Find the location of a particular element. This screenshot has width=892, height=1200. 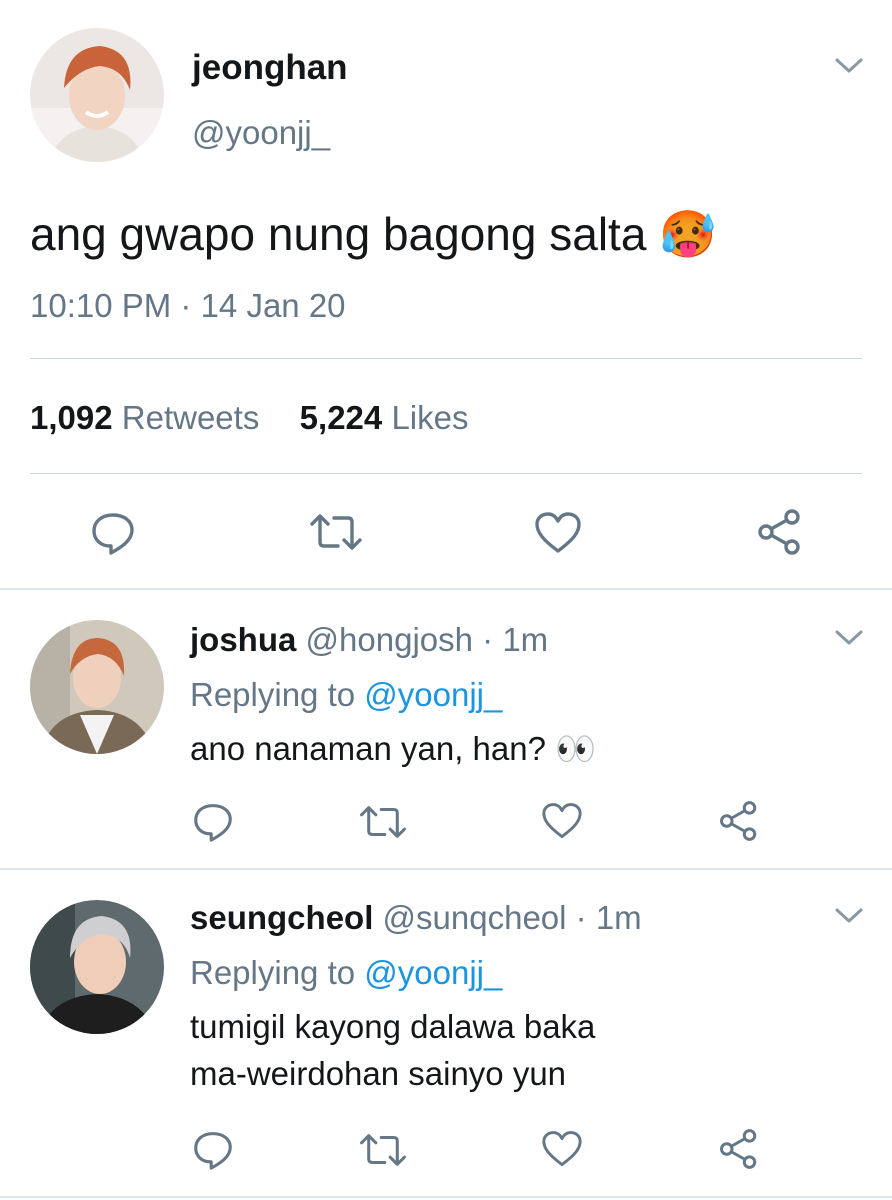

display-name: seungcheol is located at coordinates (281, 917).